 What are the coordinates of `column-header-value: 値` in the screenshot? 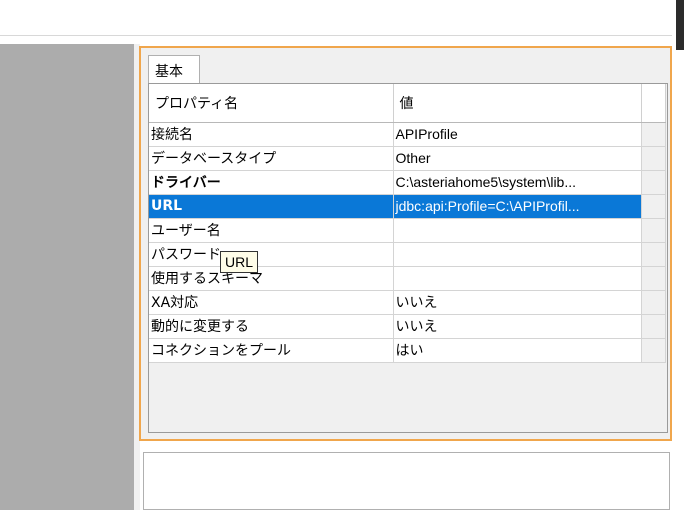 It's located at (517, 103).